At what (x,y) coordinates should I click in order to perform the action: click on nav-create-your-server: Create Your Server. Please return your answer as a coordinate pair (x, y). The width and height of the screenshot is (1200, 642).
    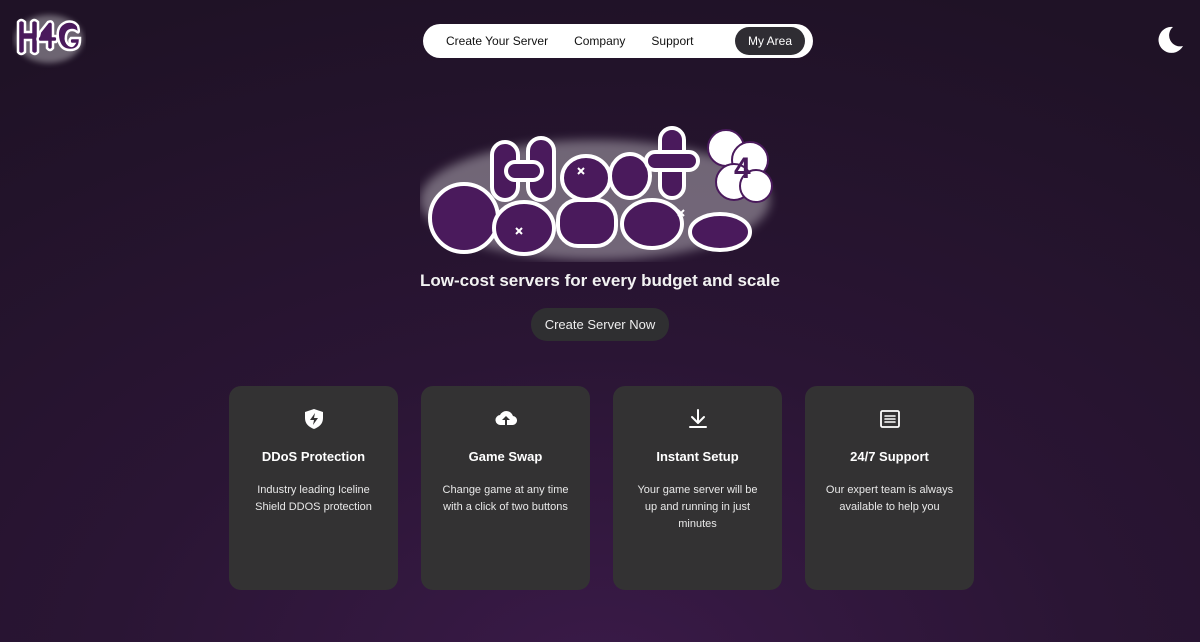
    Looking at the image, I should click on (497, 41).